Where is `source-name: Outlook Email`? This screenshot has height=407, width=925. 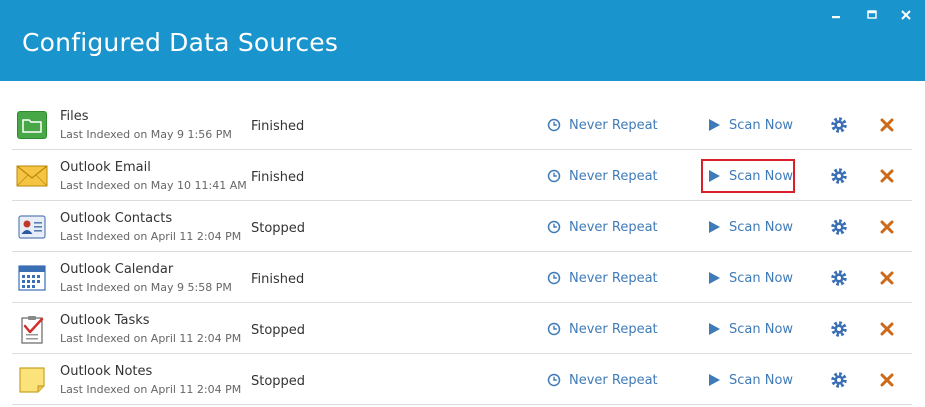 source-name: Outlook Email is located at coordinates (105, 167).